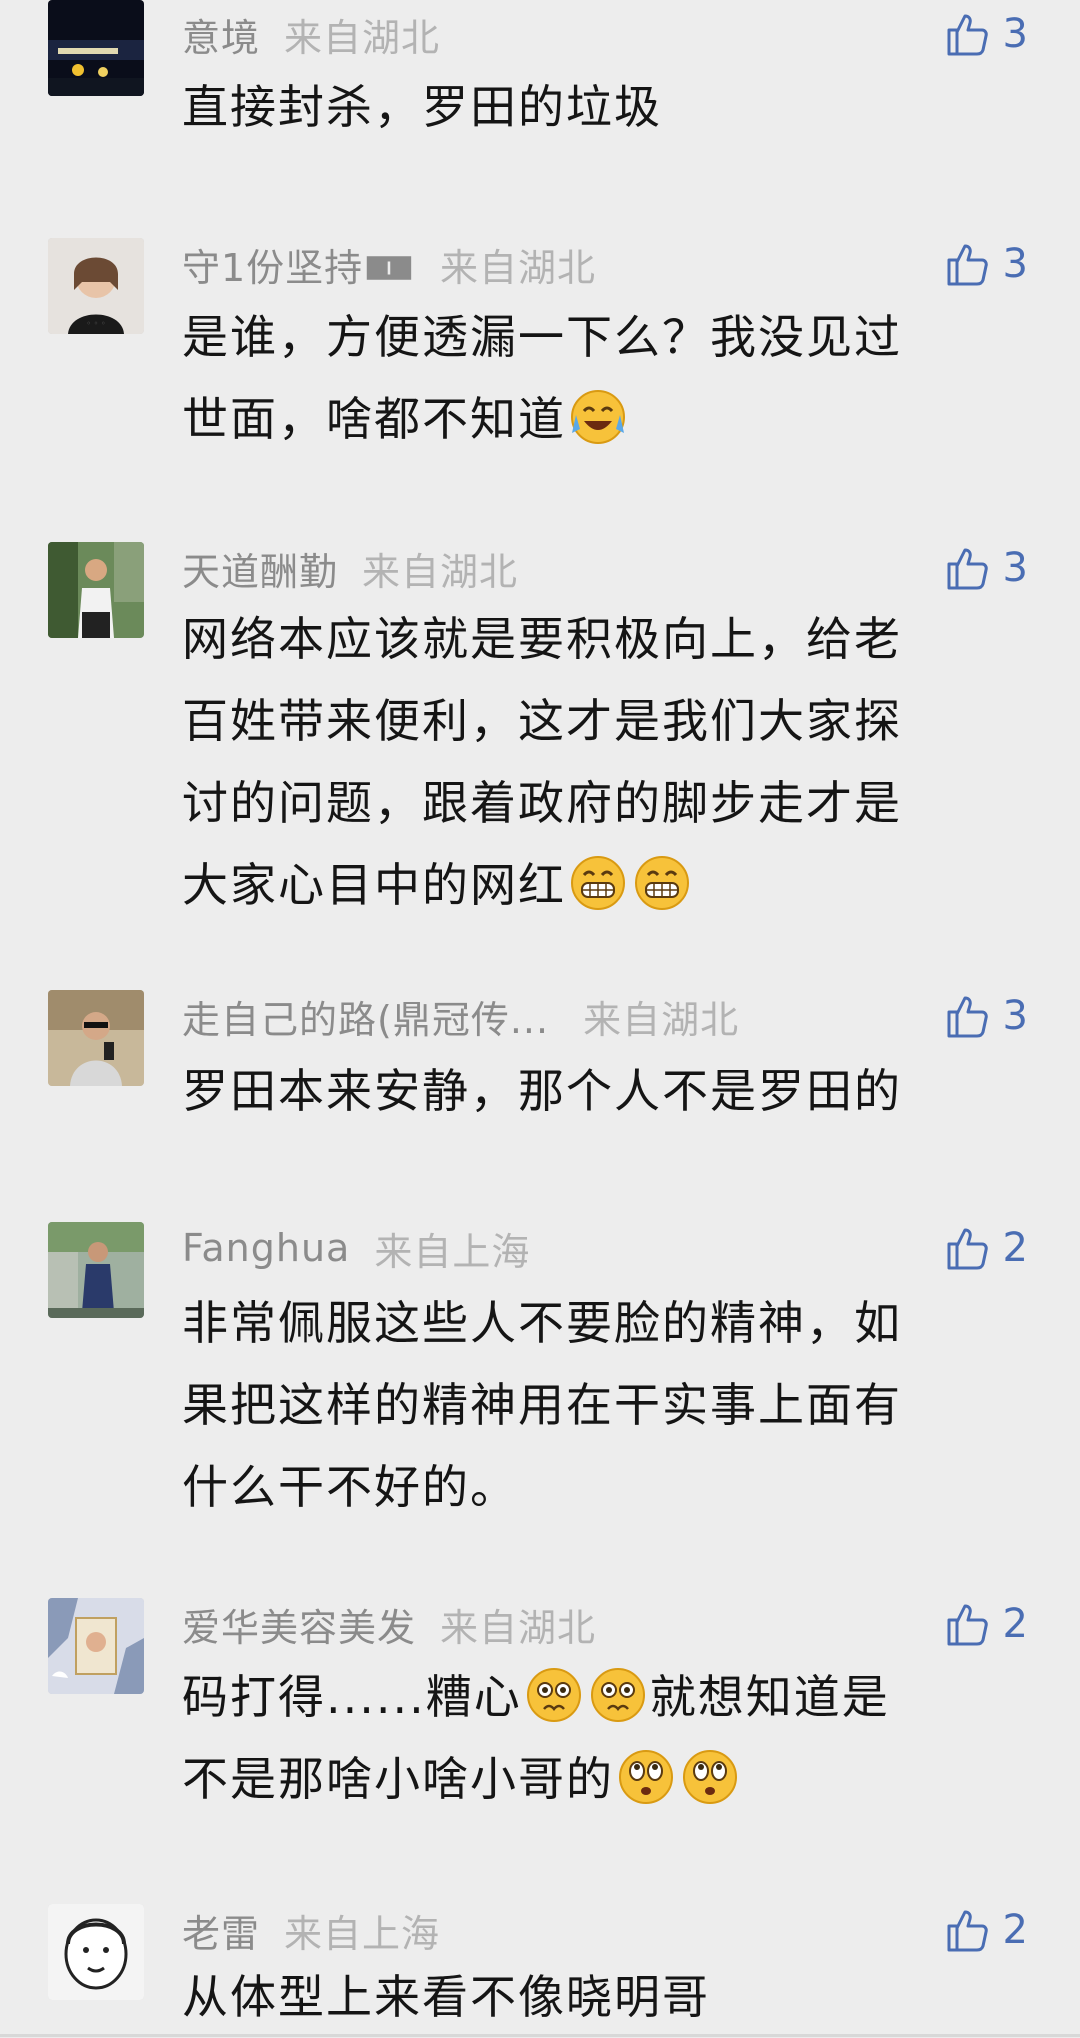  Describe the element at coordinates (542, 803) in the screenshot. I see `comment-line: 讨的问题，跟着政府的脚步走才是` at that location.